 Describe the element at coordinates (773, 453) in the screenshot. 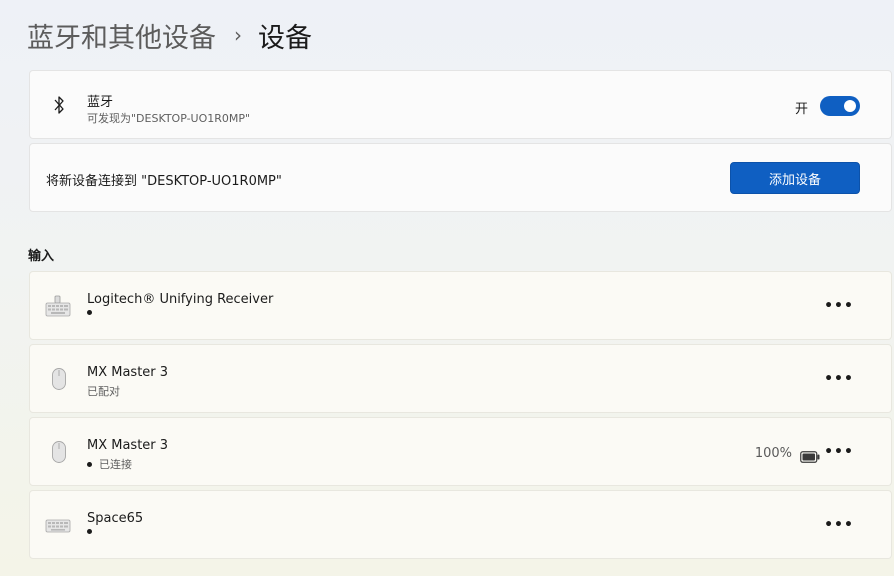

I see `battery-percentage: 100%` at that location.